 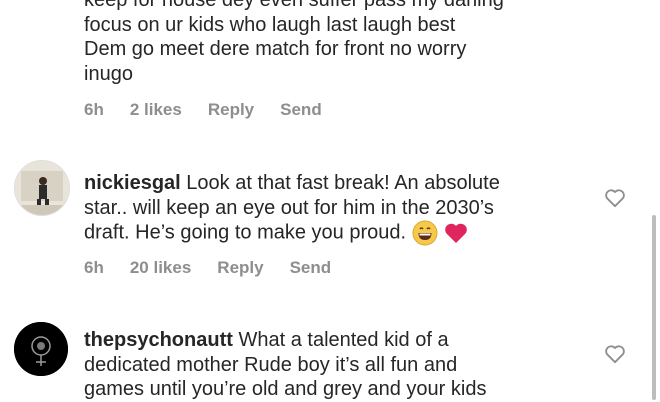 What do you see at coordinates (207, 268) in the screenshot?
I see `comment-2-meta: 6h 20 likes Reply Send` at bounding box center [207, 268].